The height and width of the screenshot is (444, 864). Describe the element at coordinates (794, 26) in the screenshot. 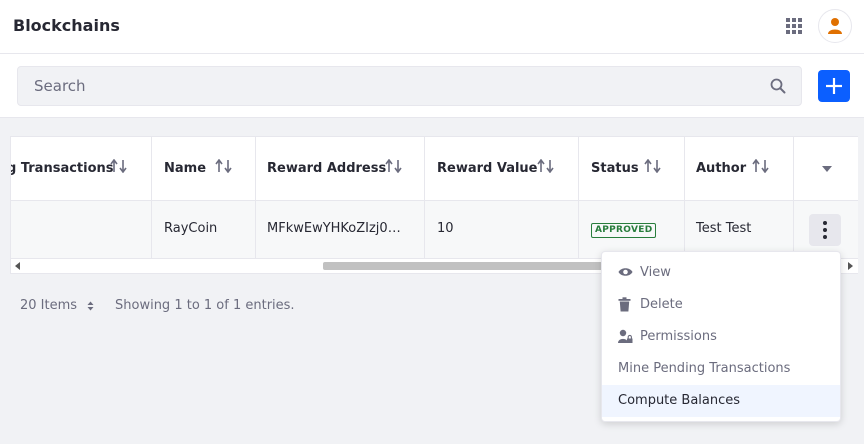

I see `grid-icon` at that location.